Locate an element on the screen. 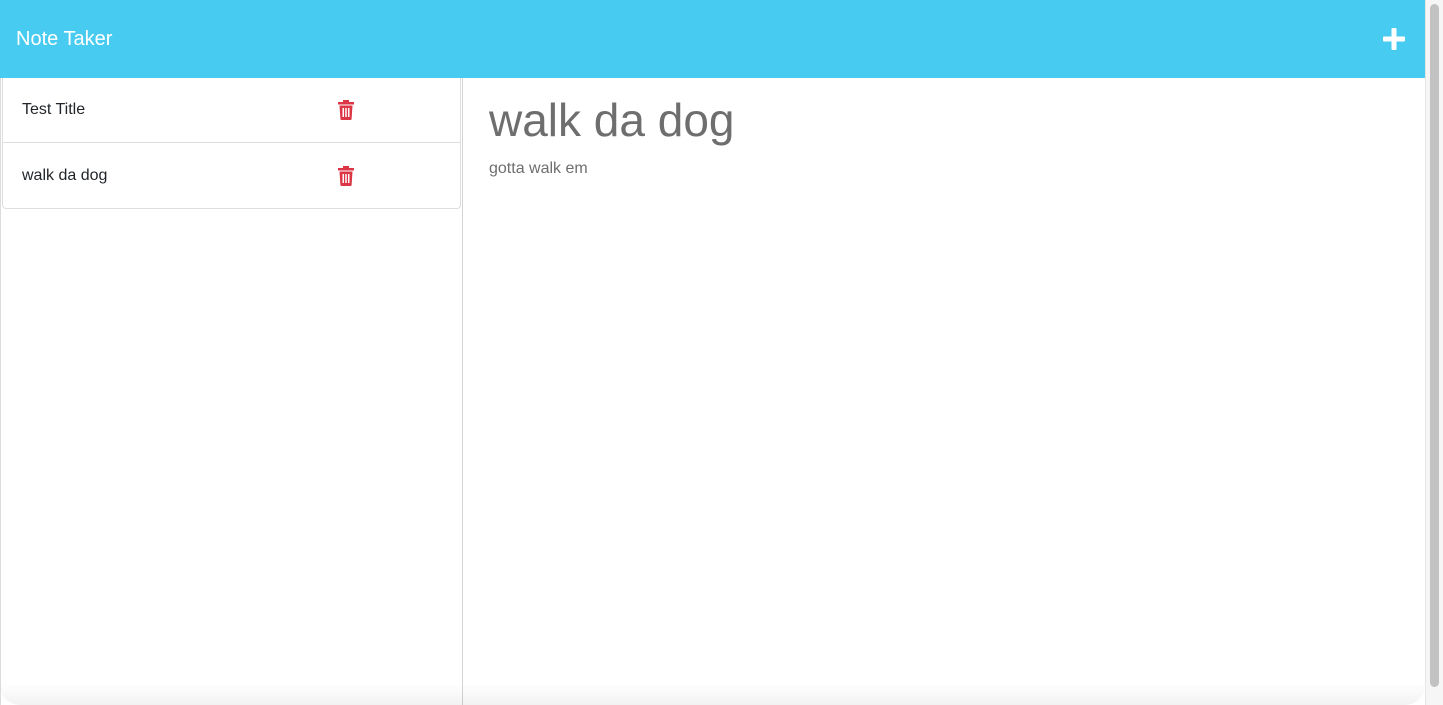  note-item-title: Test Title is located at coordinates (54, 109).